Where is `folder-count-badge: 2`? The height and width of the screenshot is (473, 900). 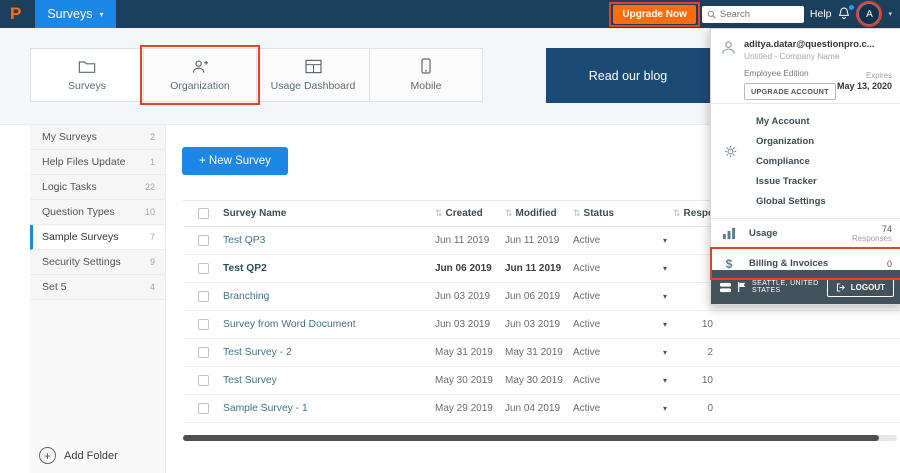 folder-count-badge: 2 is located at coordinates (152, 137).